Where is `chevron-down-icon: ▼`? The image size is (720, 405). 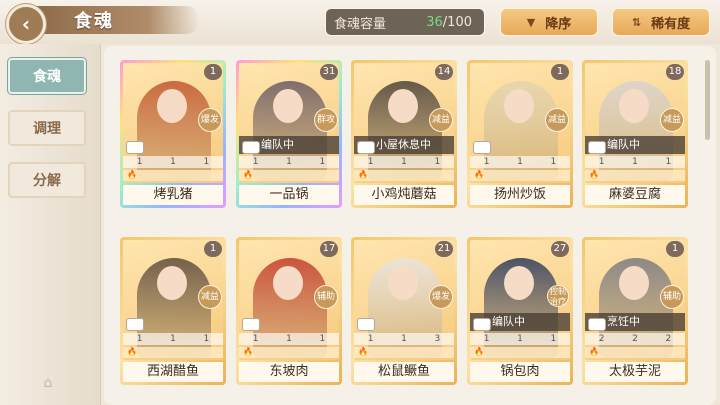 chevron-down-icon: ▼ is located at coordinates (531, 22).